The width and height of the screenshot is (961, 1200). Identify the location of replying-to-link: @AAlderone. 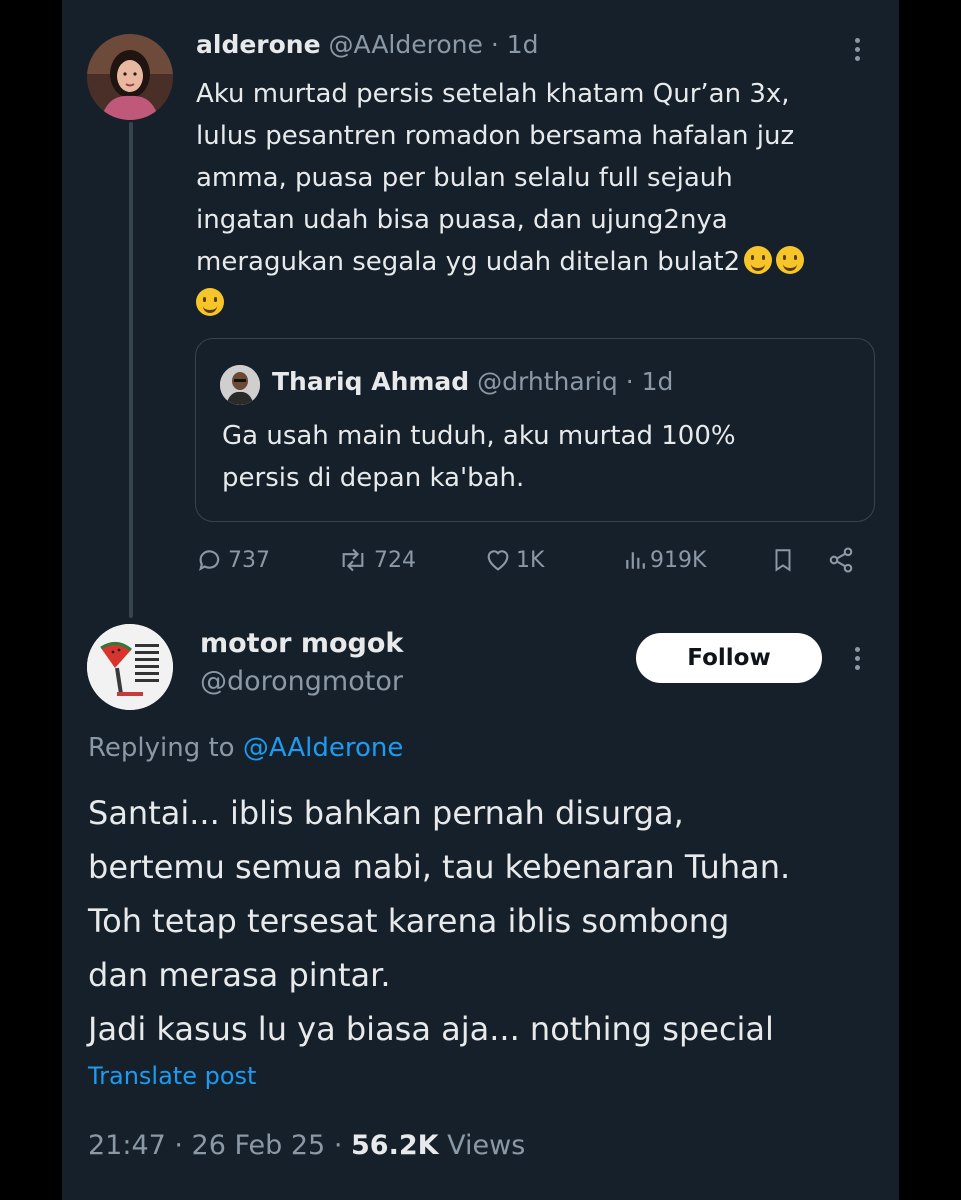
(323, 748).